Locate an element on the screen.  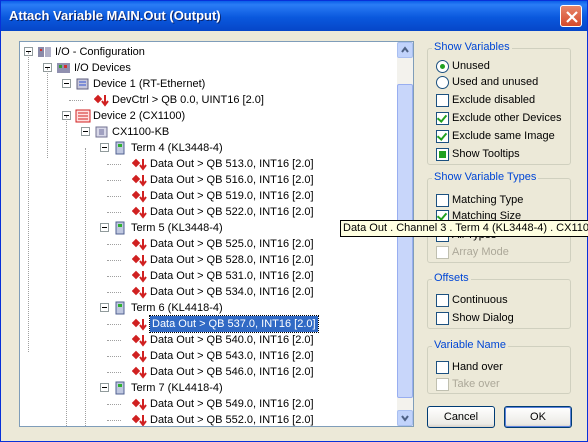
tree-item-label: Data Out > QB 543.0, INT16 [2.0] is located at coordinates (232, 356).